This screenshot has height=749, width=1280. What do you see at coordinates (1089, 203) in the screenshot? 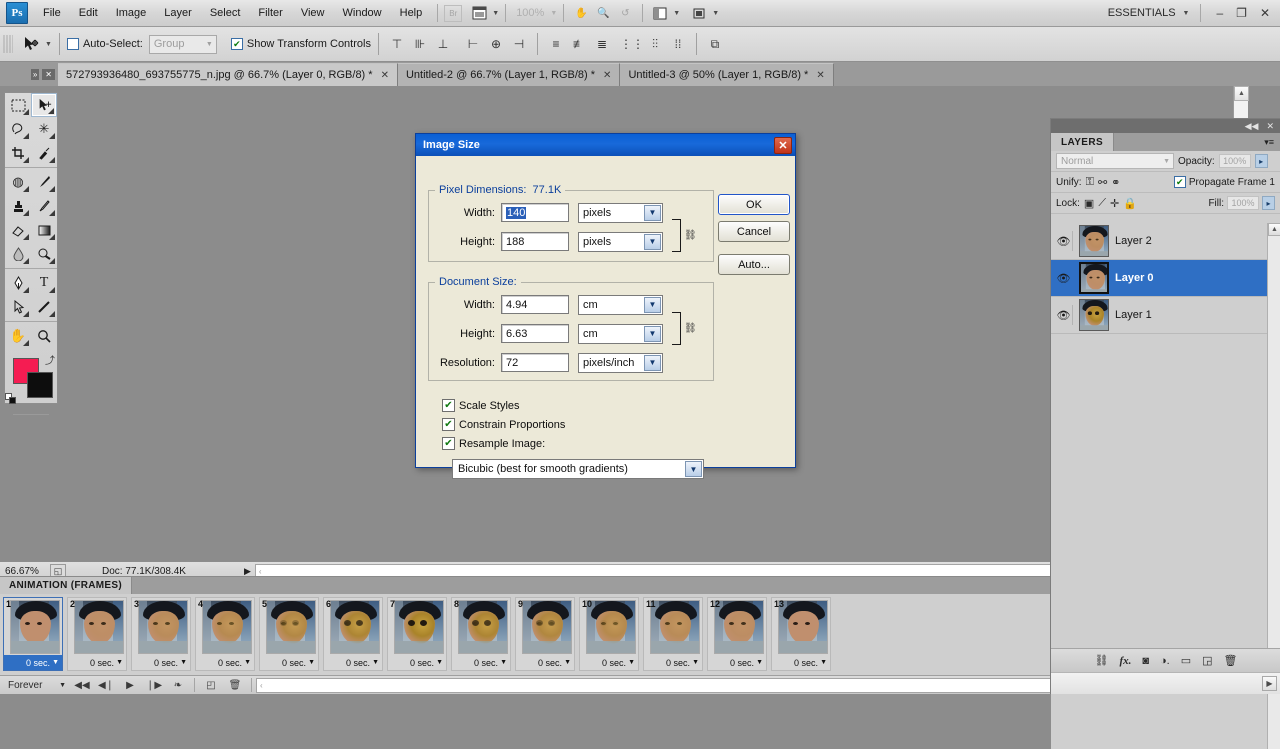
I see `lock-transparent-pixels-icon: ▣` at bounding box center [1089, 203].